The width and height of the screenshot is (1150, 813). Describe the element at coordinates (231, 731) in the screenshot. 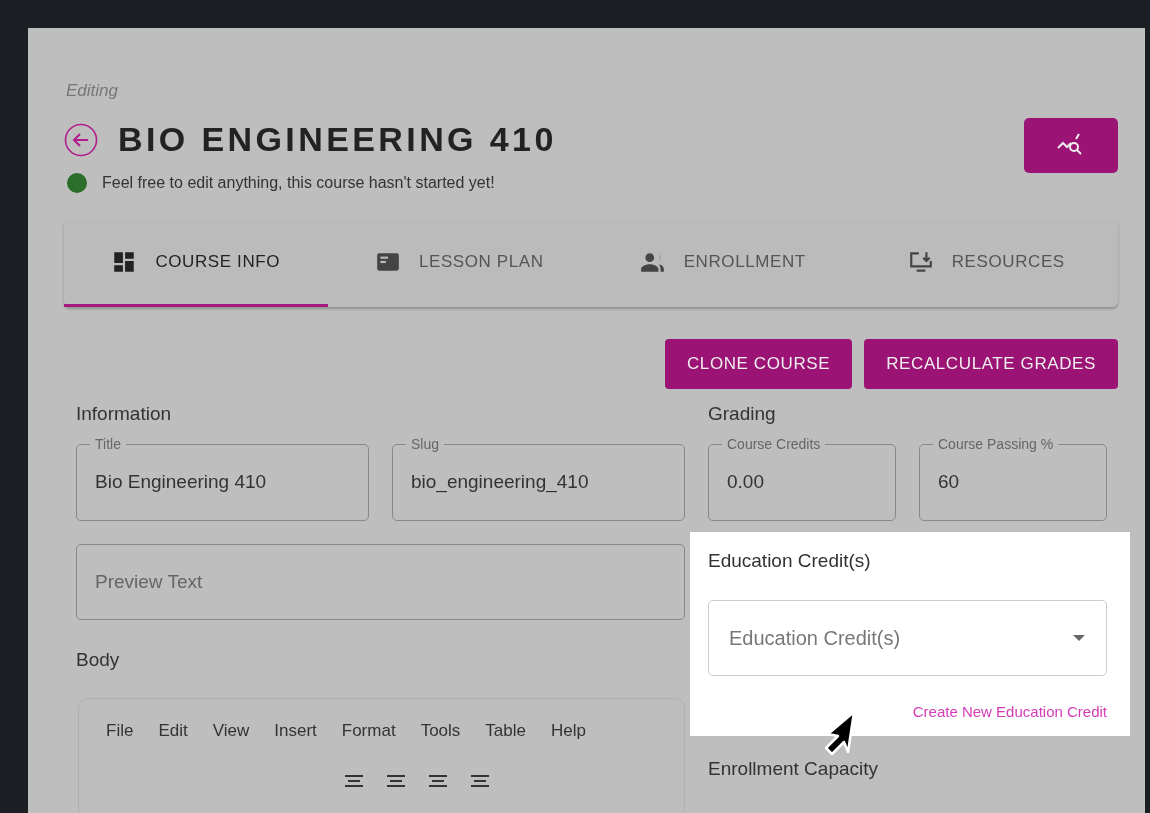

I see `menu-item: View` at that location.